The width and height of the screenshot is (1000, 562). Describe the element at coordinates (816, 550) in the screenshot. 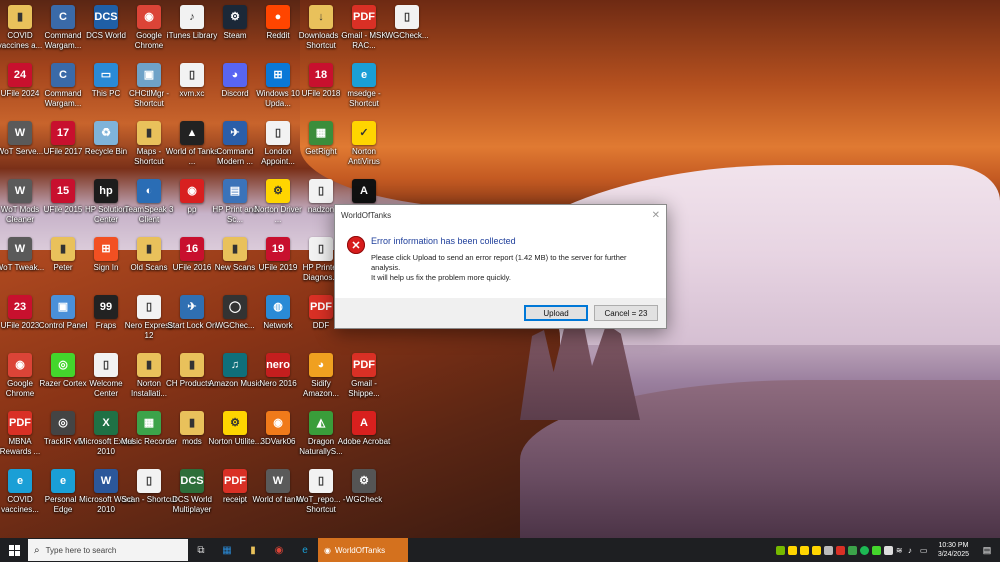

I see `tray-app-icon` at that location.